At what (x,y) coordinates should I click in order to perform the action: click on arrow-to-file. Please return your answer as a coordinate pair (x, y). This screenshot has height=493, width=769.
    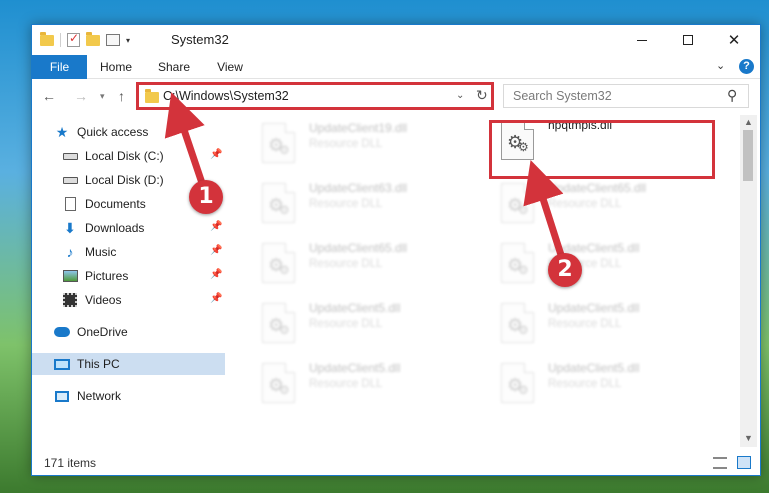
    Looking at the image, I should click on (544, 210).